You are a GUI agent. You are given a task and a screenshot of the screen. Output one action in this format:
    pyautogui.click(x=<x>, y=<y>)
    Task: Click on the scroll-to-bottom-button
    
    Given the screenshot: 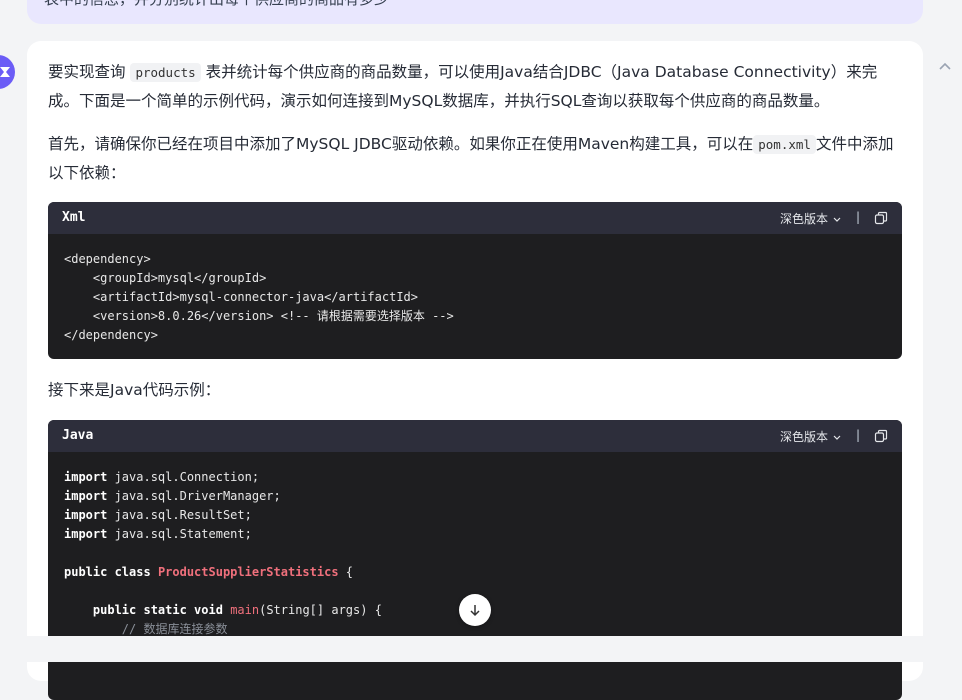 What is the action you would take?
    pyautogui.click(x=475, y=610)
    